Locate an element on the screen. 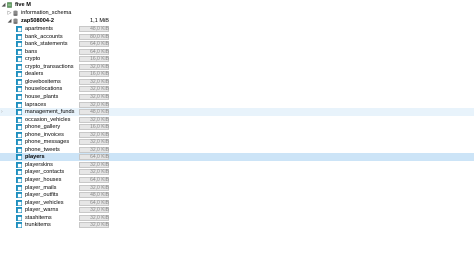 The width and height of the screenshot is (474, 266). expand-arrow-icon: ▷ is located at coordinates (9, 13).